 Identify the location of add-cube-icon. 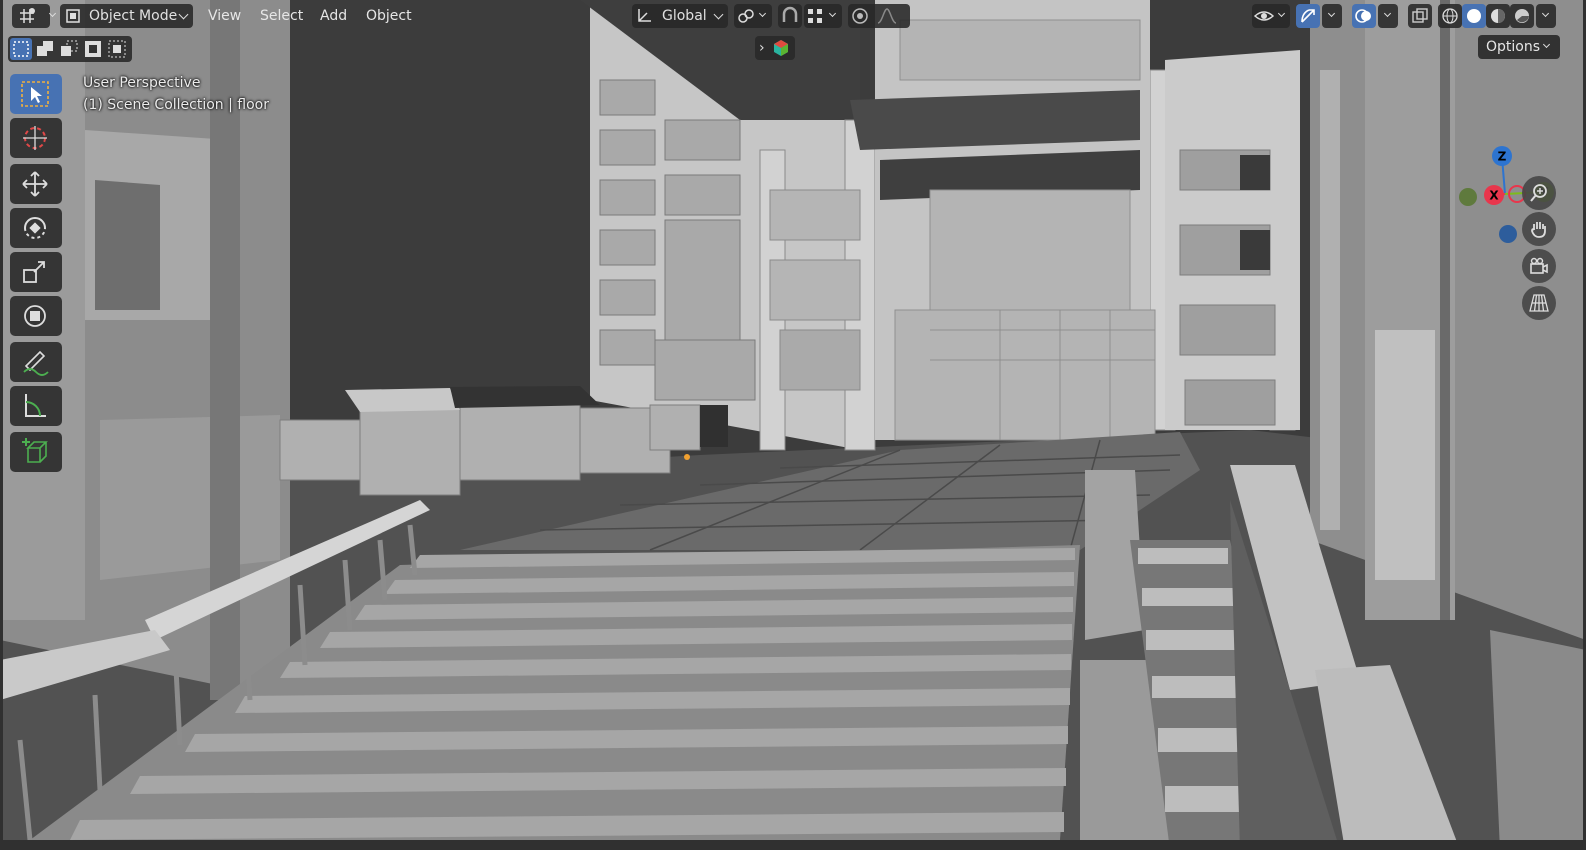
(35, 450).